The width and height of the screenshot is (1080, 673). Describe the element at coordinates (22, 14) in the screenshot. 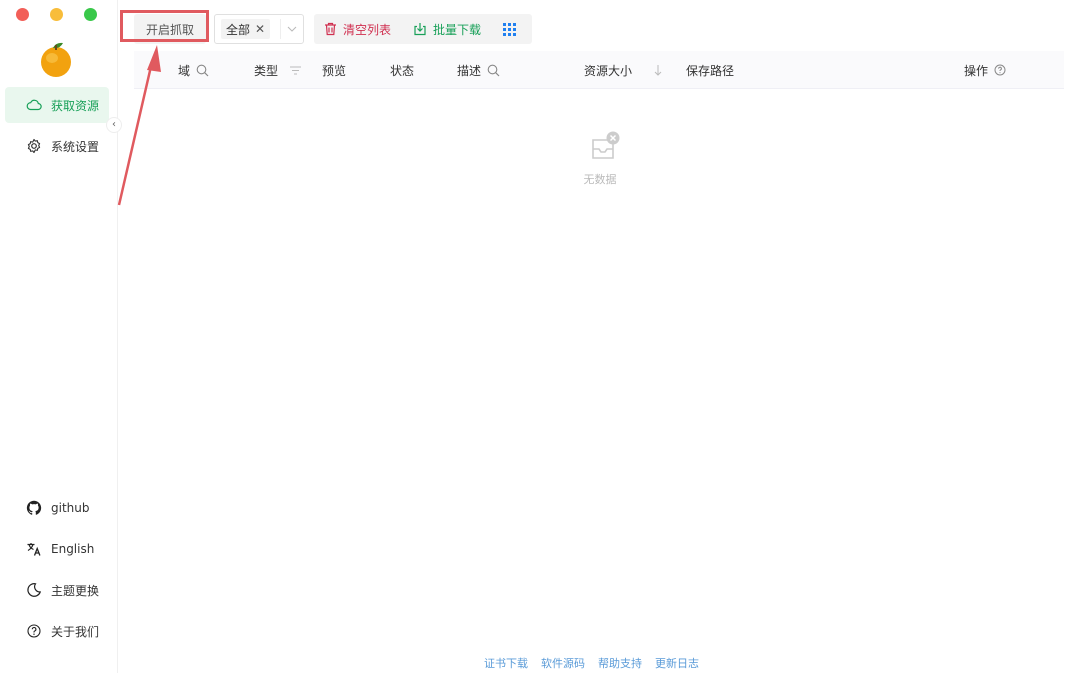

I see `window-close-button` at that location.